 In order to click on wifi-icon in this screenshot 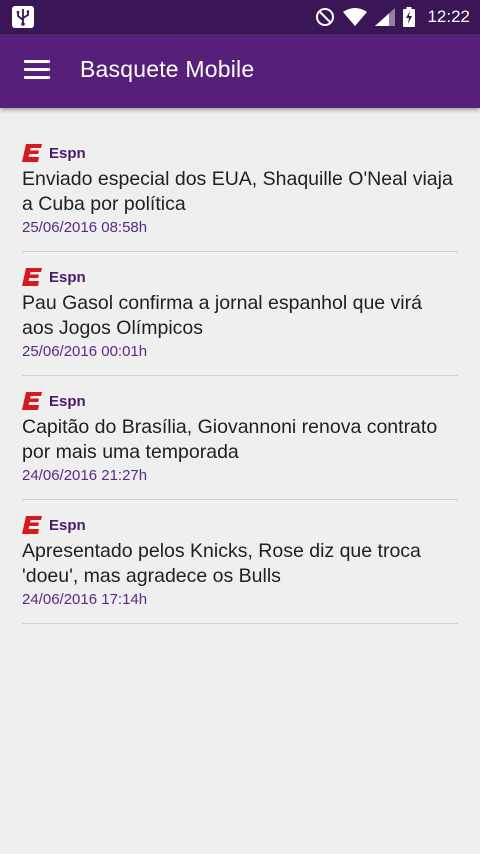, I will do `click(355, 17)`.